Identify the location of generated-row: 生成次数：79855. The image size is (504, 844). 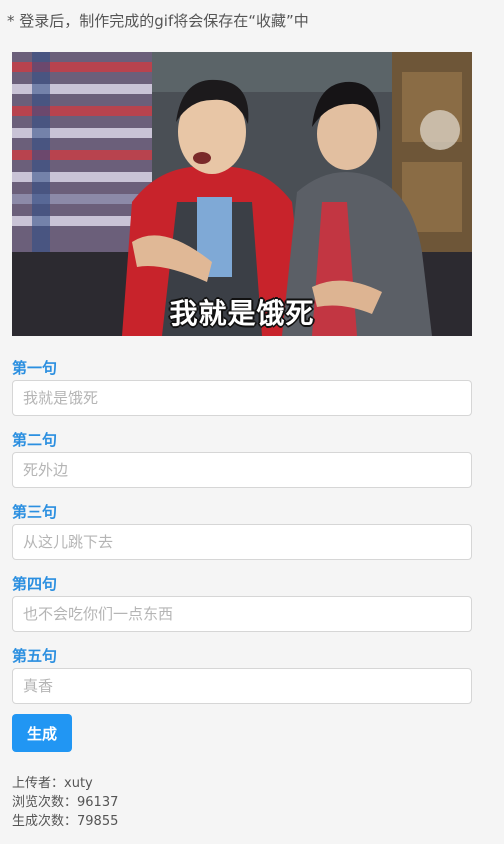
(65, 821).